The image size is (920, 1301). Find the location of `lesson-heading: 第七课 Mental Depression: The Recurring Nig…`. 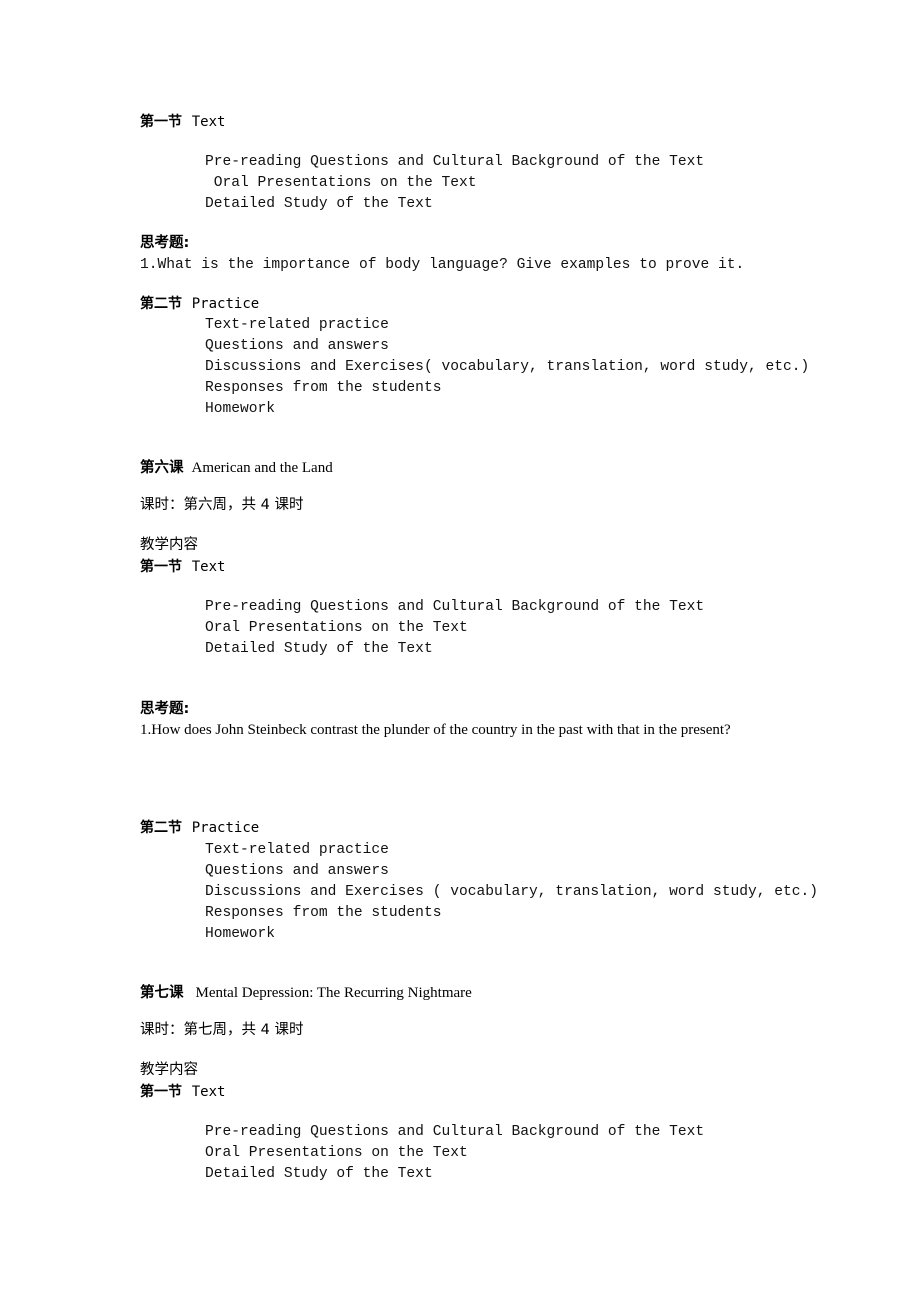

lesson-heading: 第七课 Mental Depression: The Recurring Nig… is located at coordinates (306, 993).